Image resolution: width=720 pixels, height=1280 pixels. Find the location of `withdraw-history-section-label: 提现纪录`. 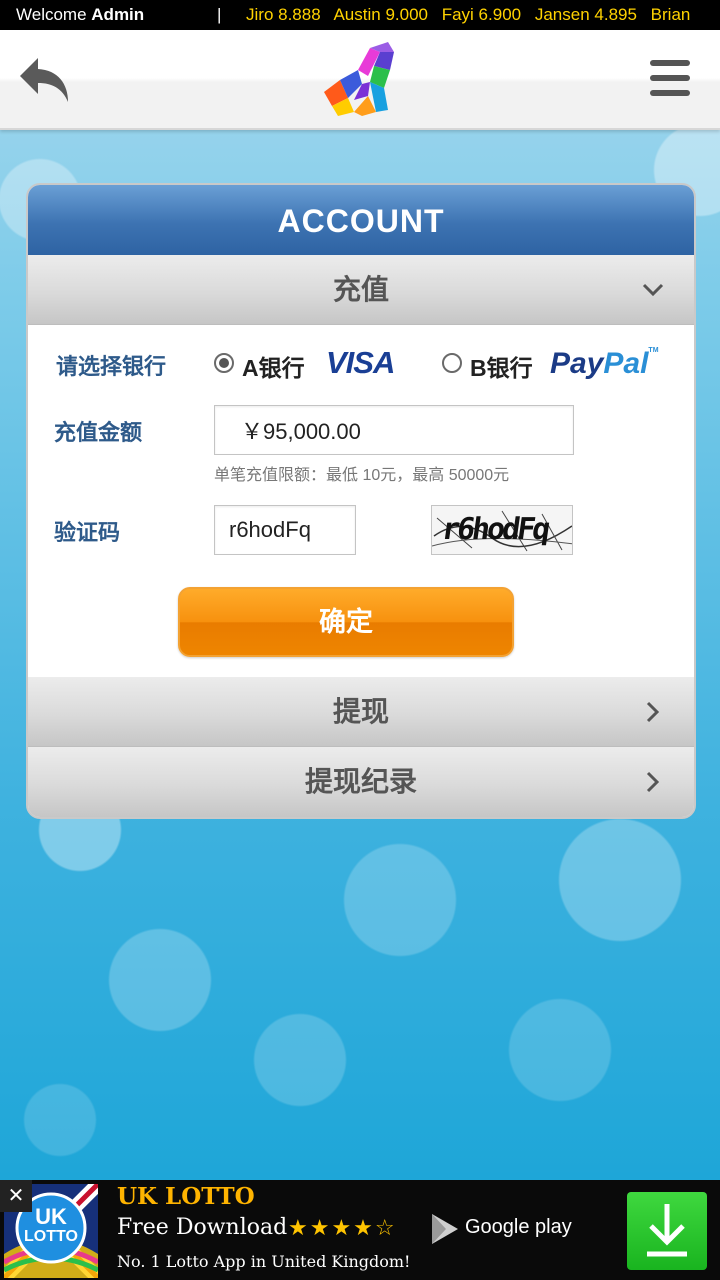

withdraw-history-section-label: 提现纪录 is located at coordinates (360, 781).